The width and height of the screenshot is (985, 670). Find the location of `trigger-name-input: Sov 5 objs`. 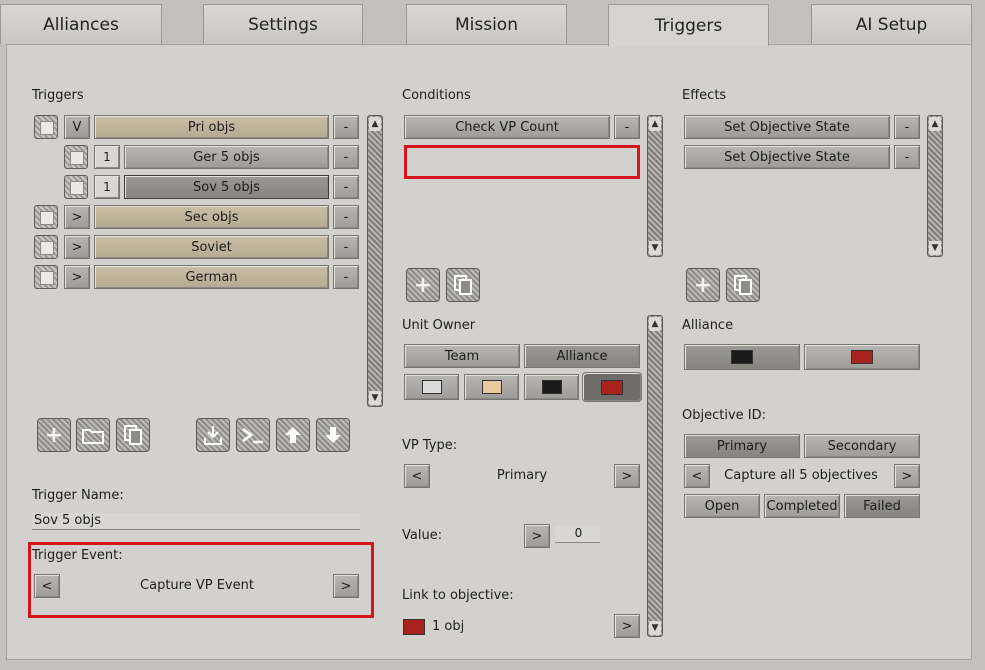

trigger-name-input: Sov 5 objs is located at coordinates (196, 521).